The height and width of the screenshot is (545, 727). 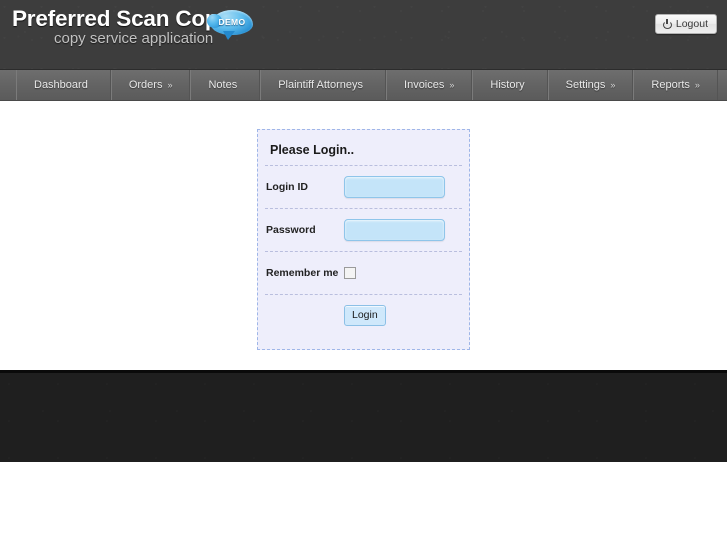 What do you see at coordinates (350, 273) in the screenshot?
I see `remember-me-checkbox` at bounding box center [350, 273].